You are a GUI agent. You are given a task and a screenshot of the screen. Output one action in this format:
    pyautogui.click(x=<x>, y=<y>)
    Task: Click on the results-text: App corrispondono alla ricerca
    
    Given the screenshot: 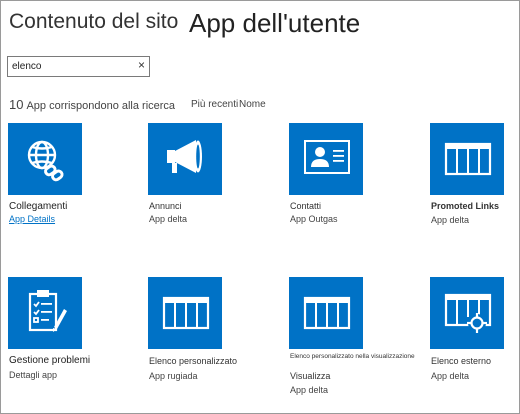 What is the action you would take?
    pyautogui.click(x=101, y=106)
    